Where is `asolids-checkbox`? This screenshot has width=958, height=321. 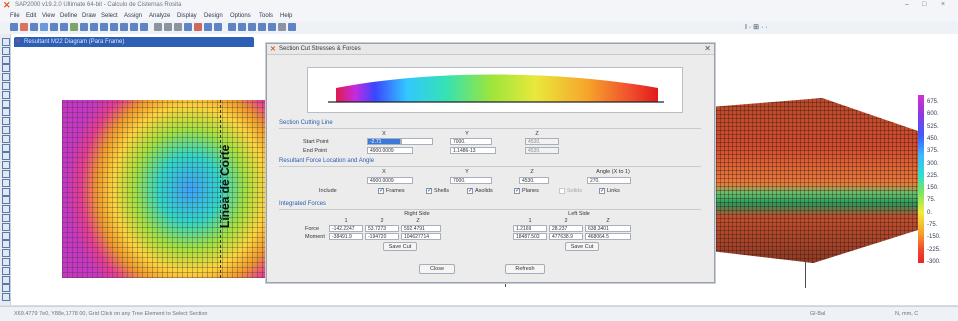
asolids-checkbox is located at coordinates (470, 190).